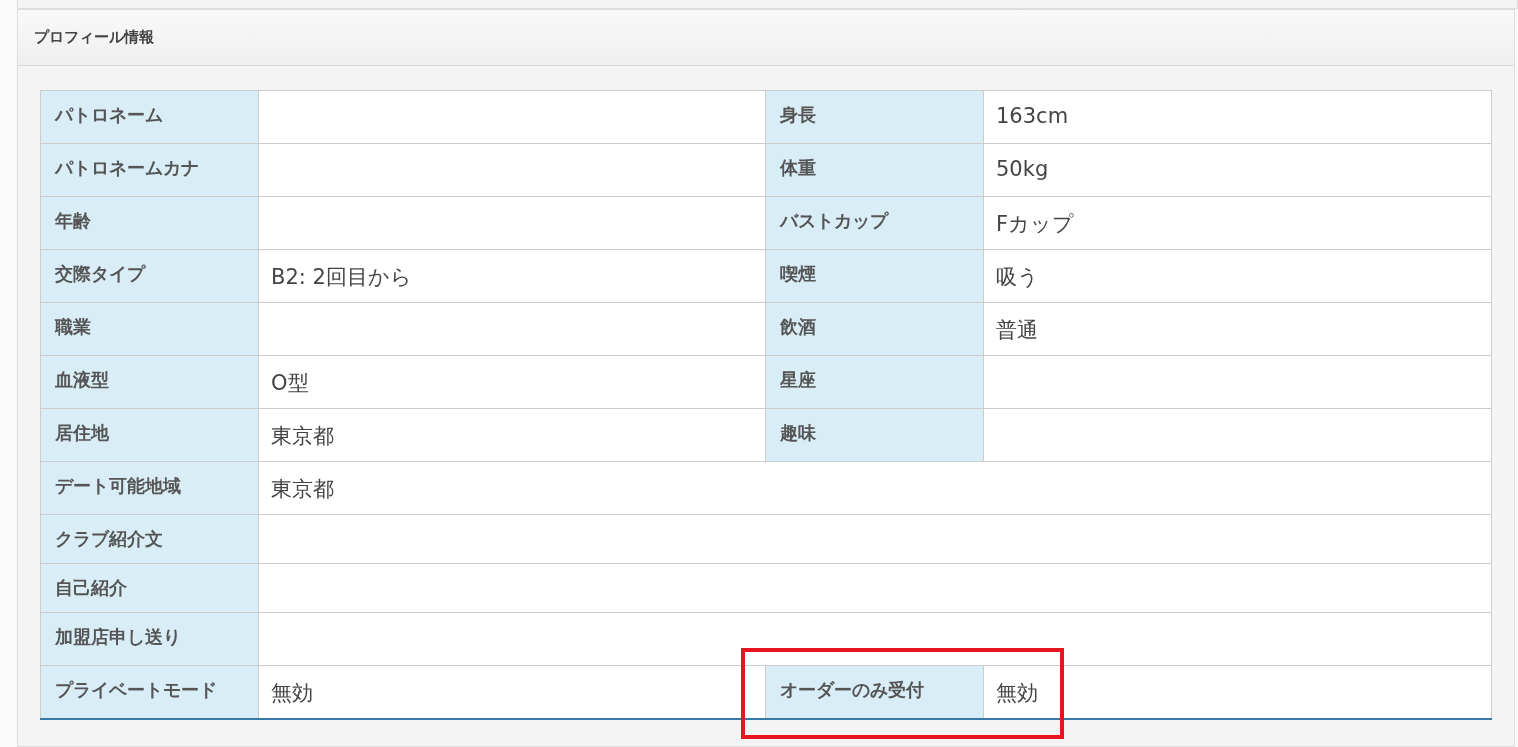 This screenshot has width=1518, height=747. I want to click on field-value: 普通, so click(1237, 329).